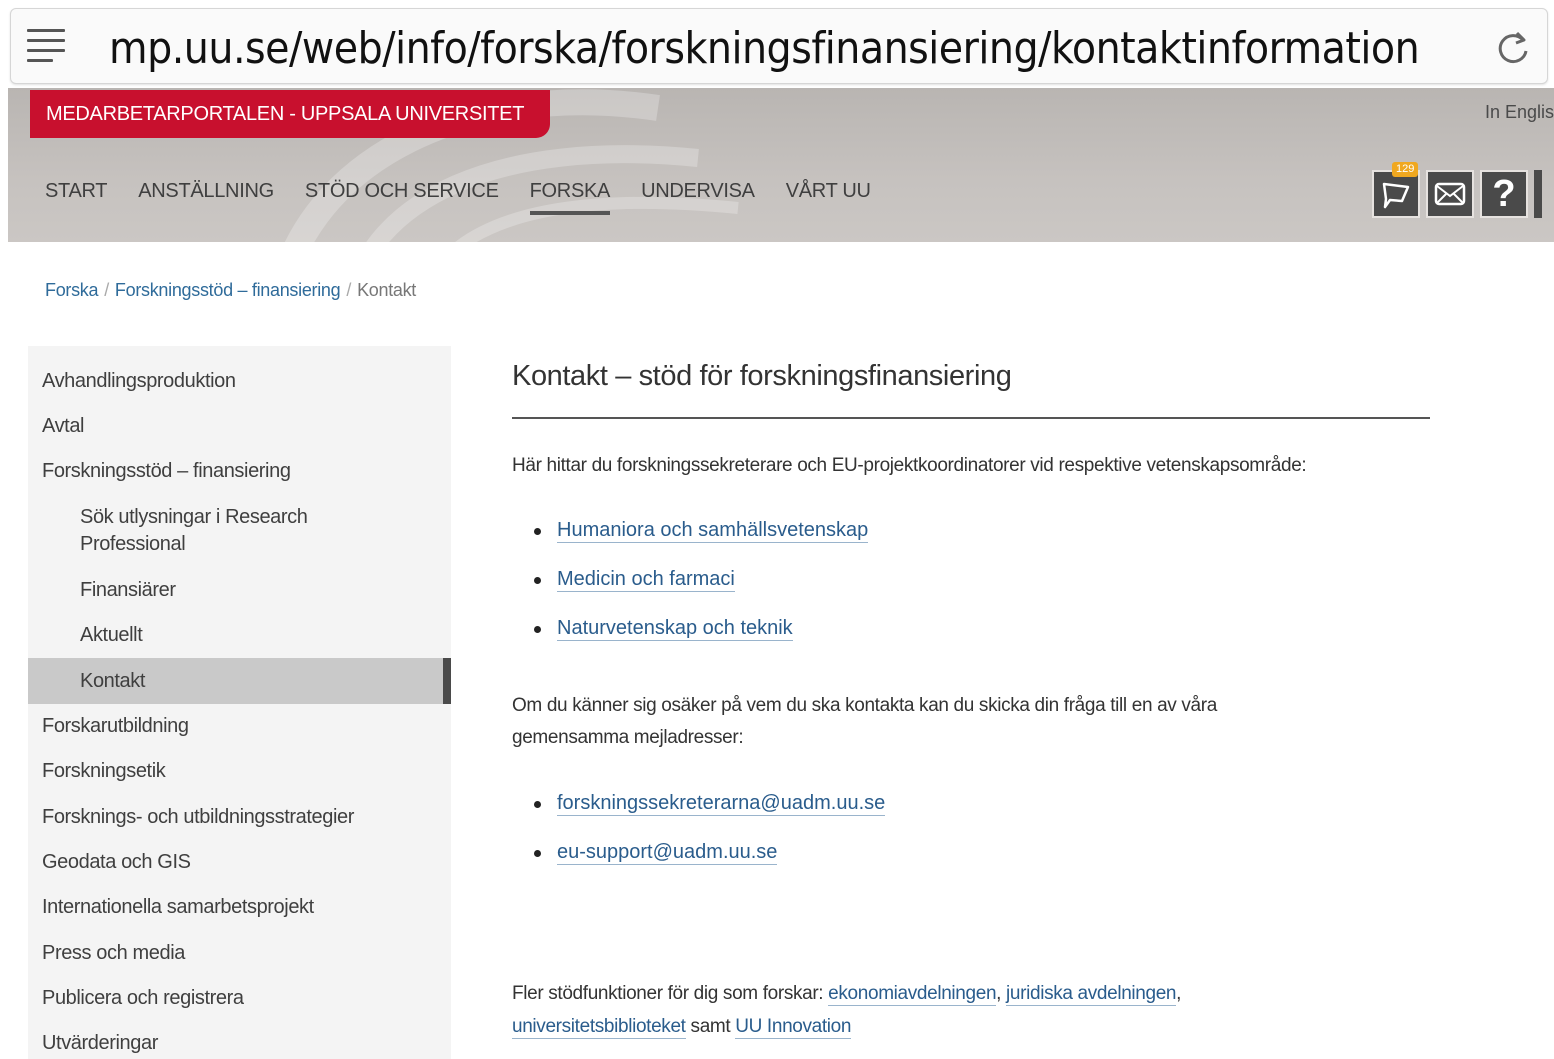  I want to click on help-button: ?, so click(1504, 194).